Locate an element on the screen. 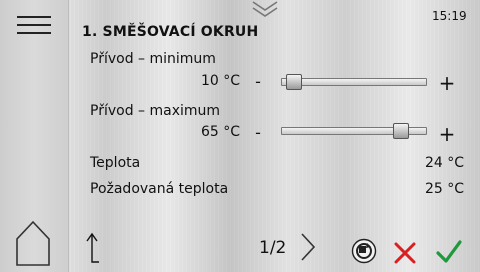  reset-button is located at coordinates (364, 251).